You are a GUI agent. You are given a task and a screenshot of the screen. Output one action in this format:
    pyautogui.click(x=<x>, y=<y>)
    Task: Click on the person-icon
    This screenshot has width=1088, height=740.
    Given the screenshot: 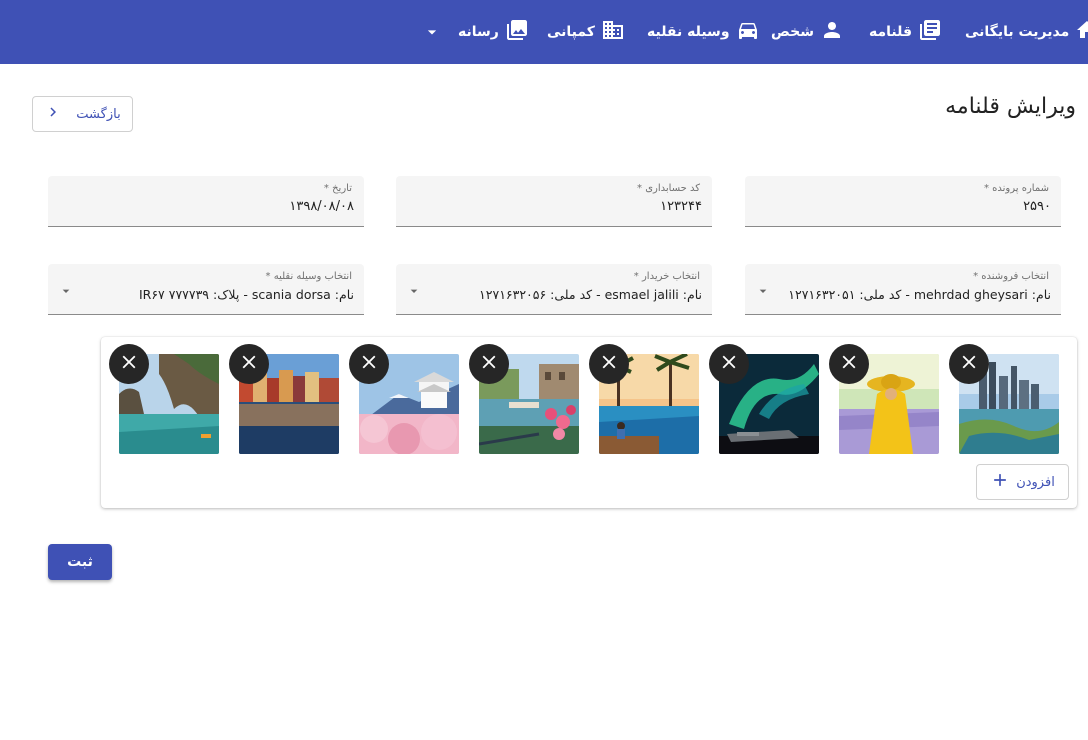 What is the action you would take?
    pyautogui.click(x=832, y=32)
    